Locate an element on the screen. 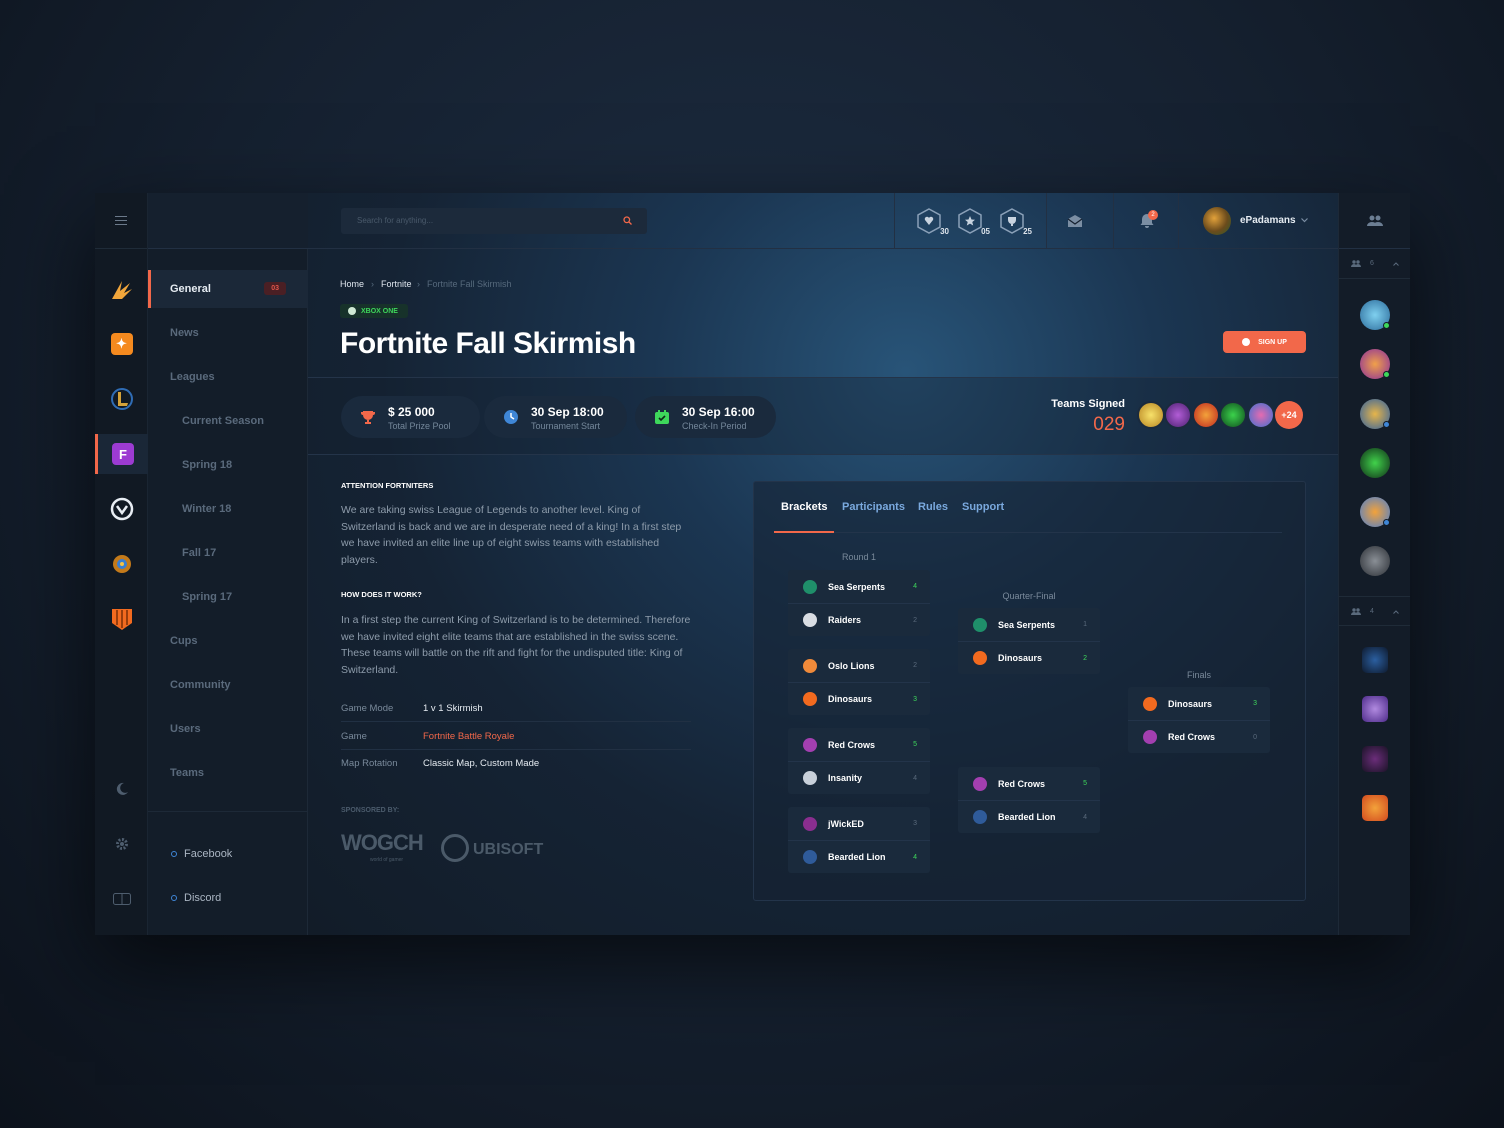  overwatch-icon is located at coordinates (121, 509).